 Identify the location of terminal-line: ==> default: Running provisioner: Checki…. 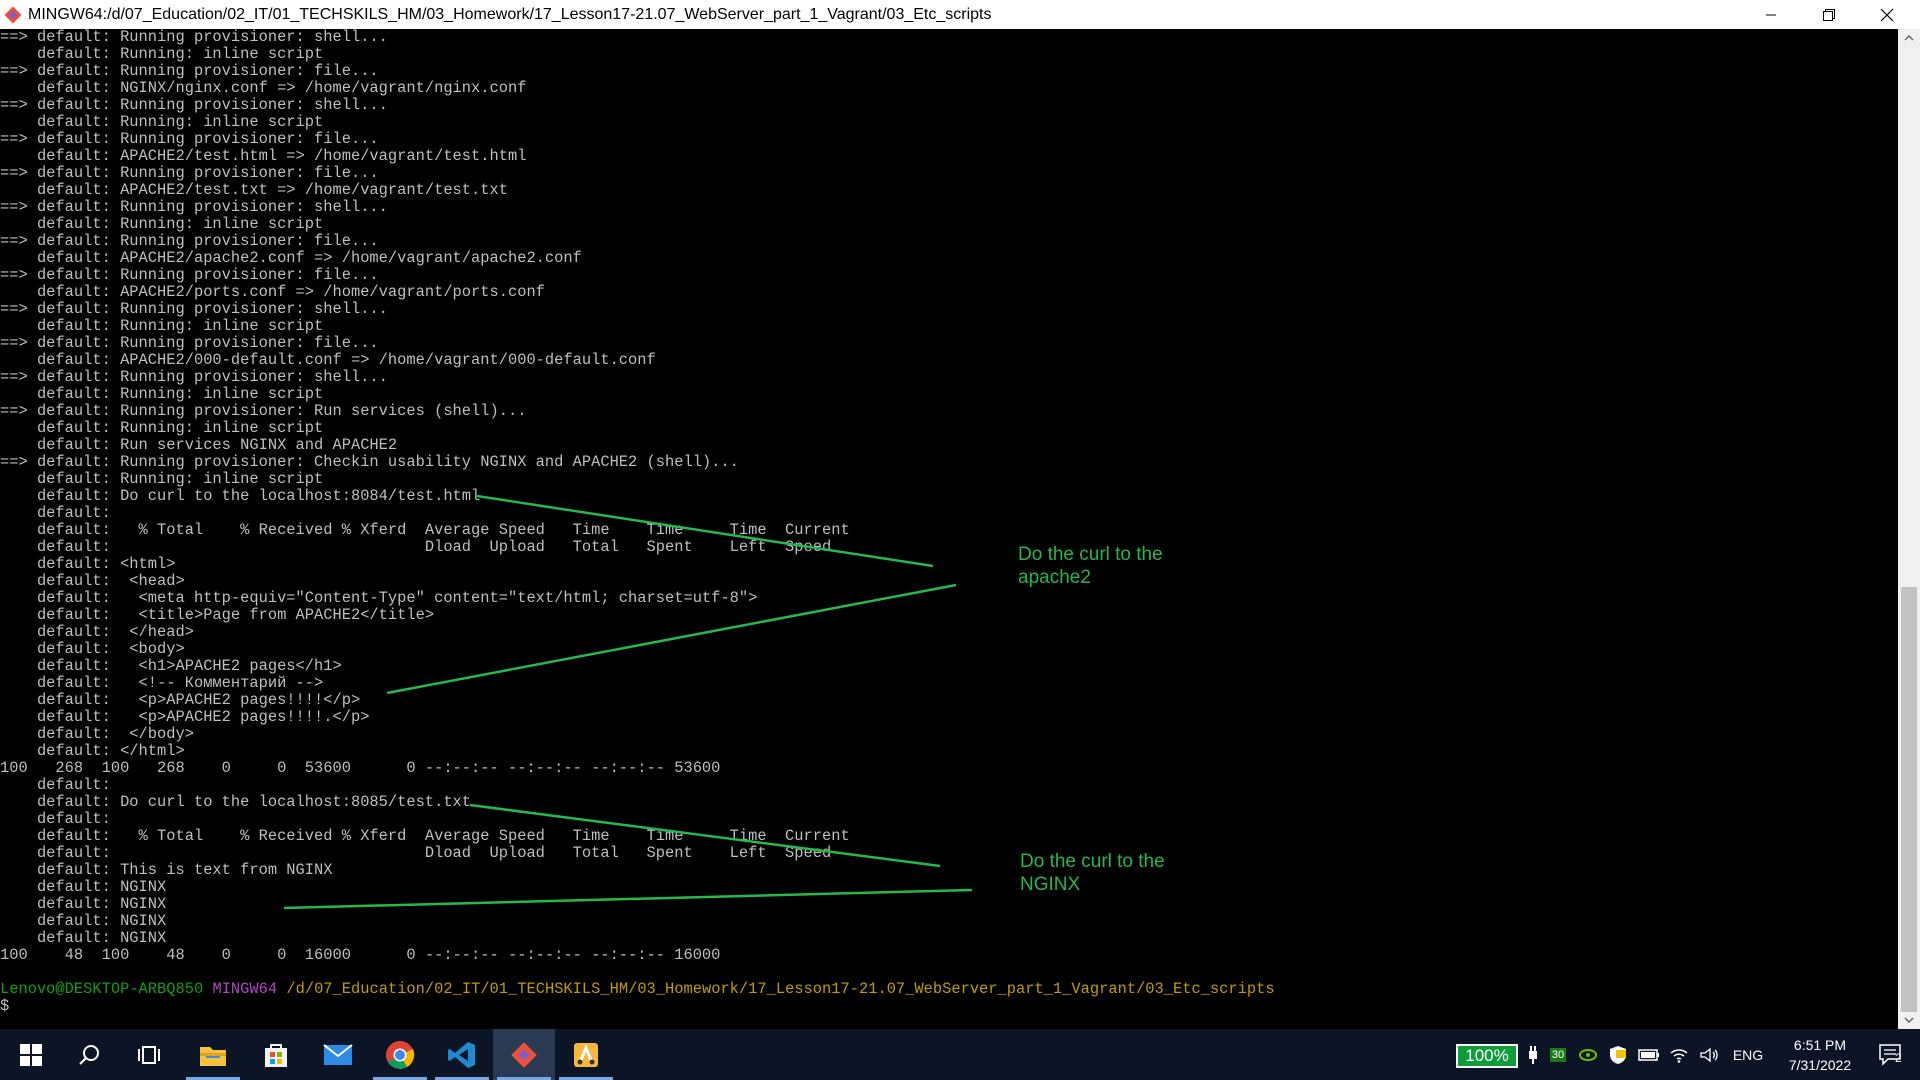
(369, 462).